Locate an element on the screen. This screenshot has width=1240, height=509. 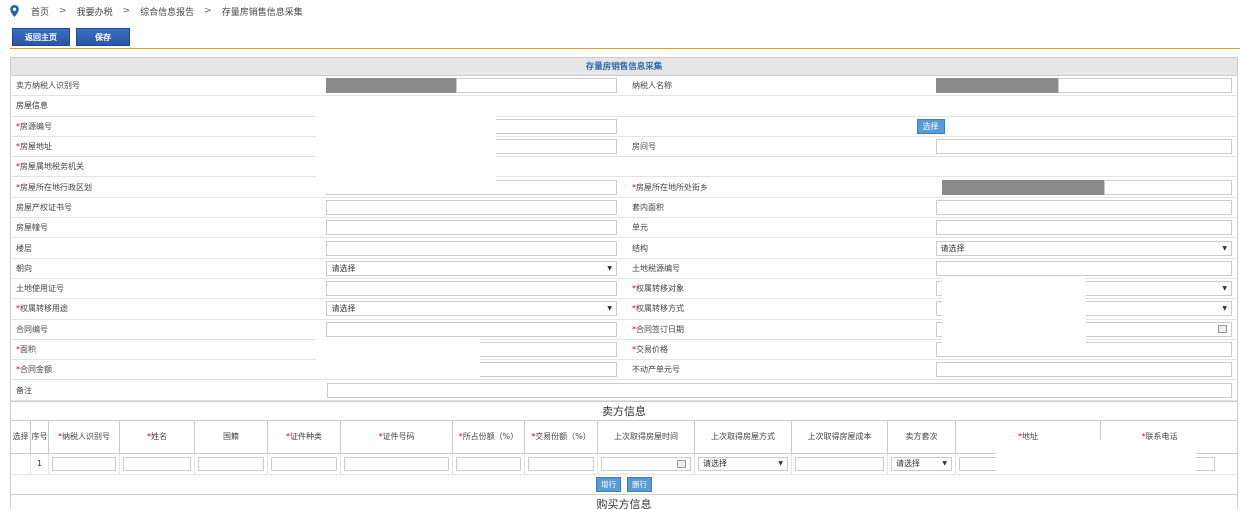
floor-input is located at coordinates (471, 248).